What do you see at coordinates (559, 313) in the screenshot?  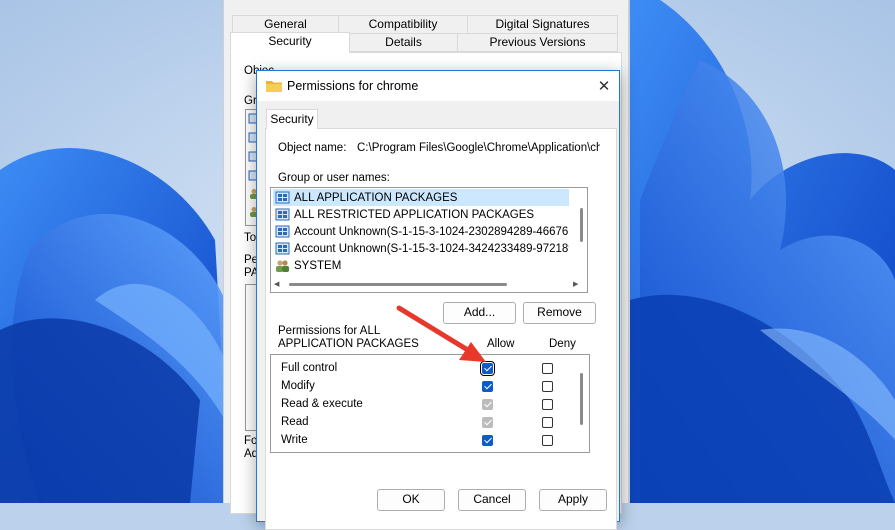 I see `remove-button: Remove` at bounding box center [559, 313].